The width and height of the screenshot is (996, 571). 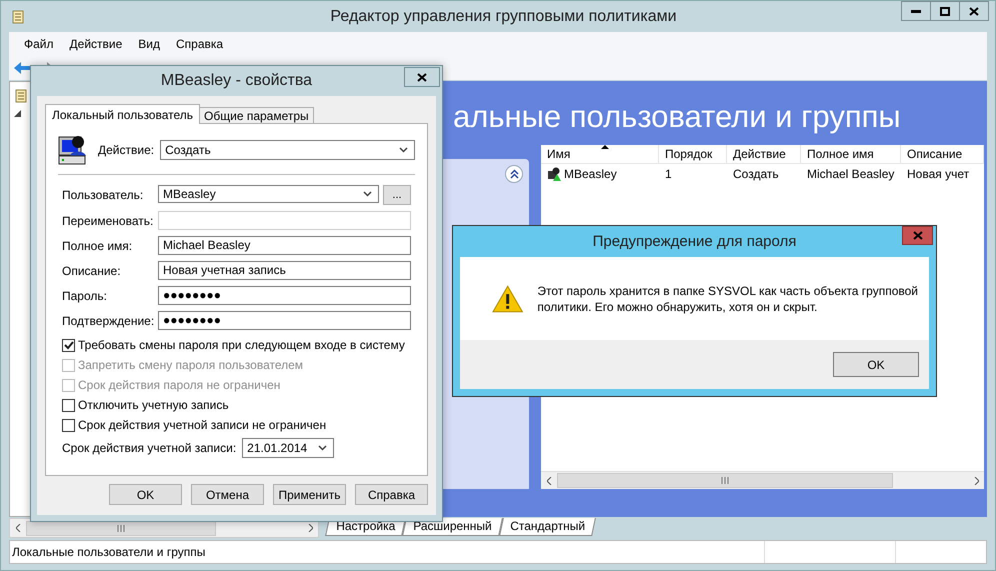 I want to click on view-tab: Стандартный, so click(x=547, y=527).